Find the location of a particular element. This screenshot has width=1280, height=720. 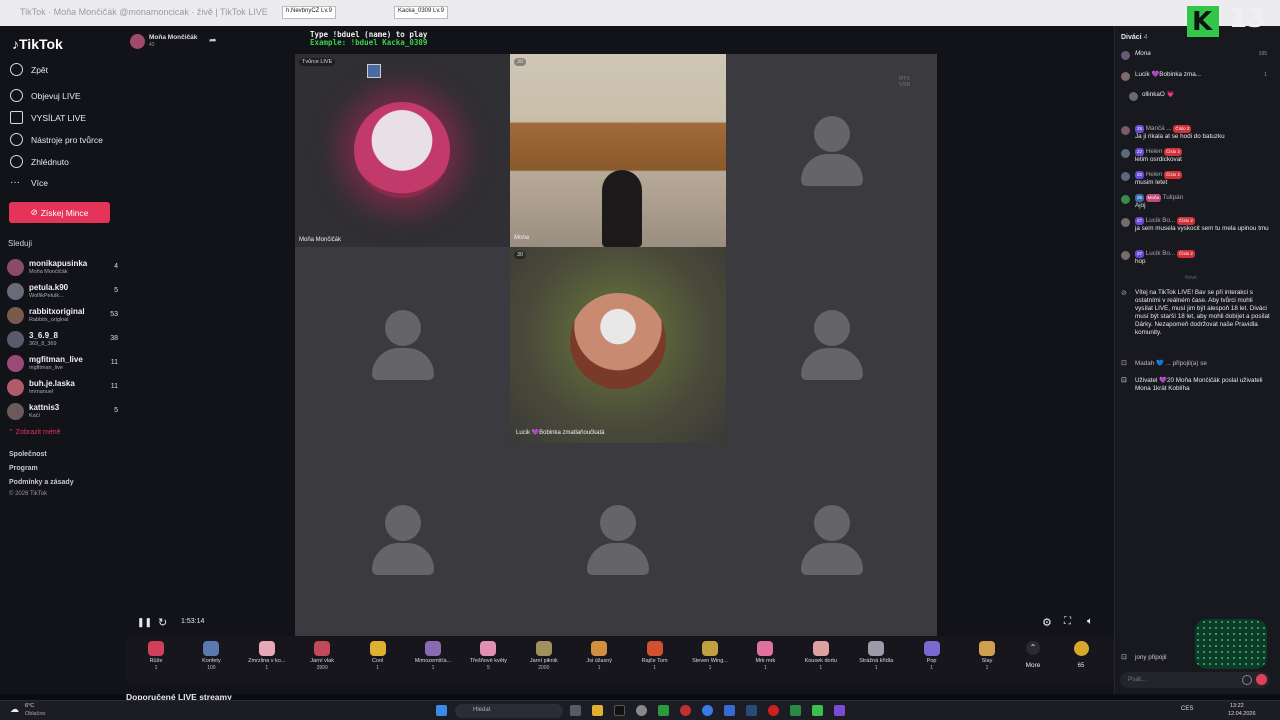

clock-time: 13:22 is located at coordinates (1237, 706).